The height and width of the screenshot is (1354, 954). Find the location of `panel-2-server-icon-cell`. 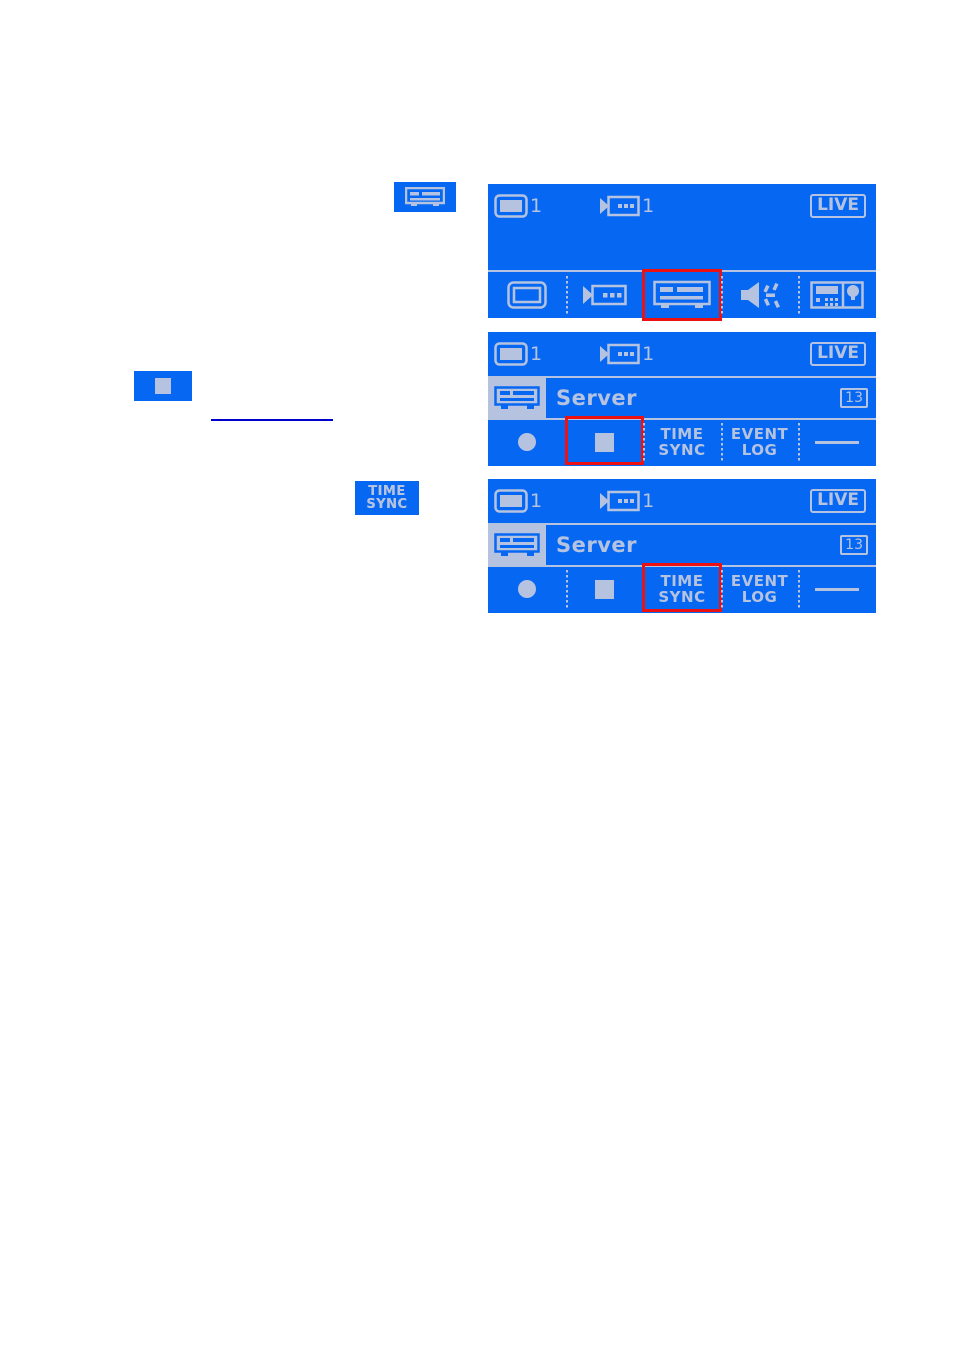

panel-2-server-icon-cell is located at coordinates (517, 398).